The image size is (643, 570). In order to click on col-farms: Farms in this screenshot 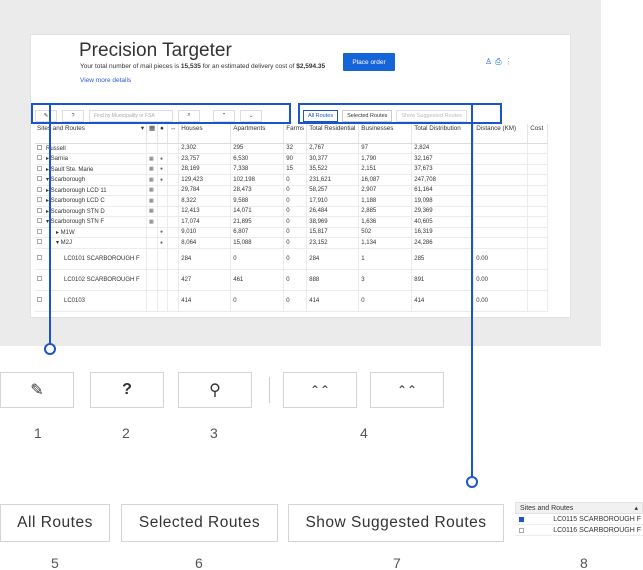, I will do `click(295, 134)`.